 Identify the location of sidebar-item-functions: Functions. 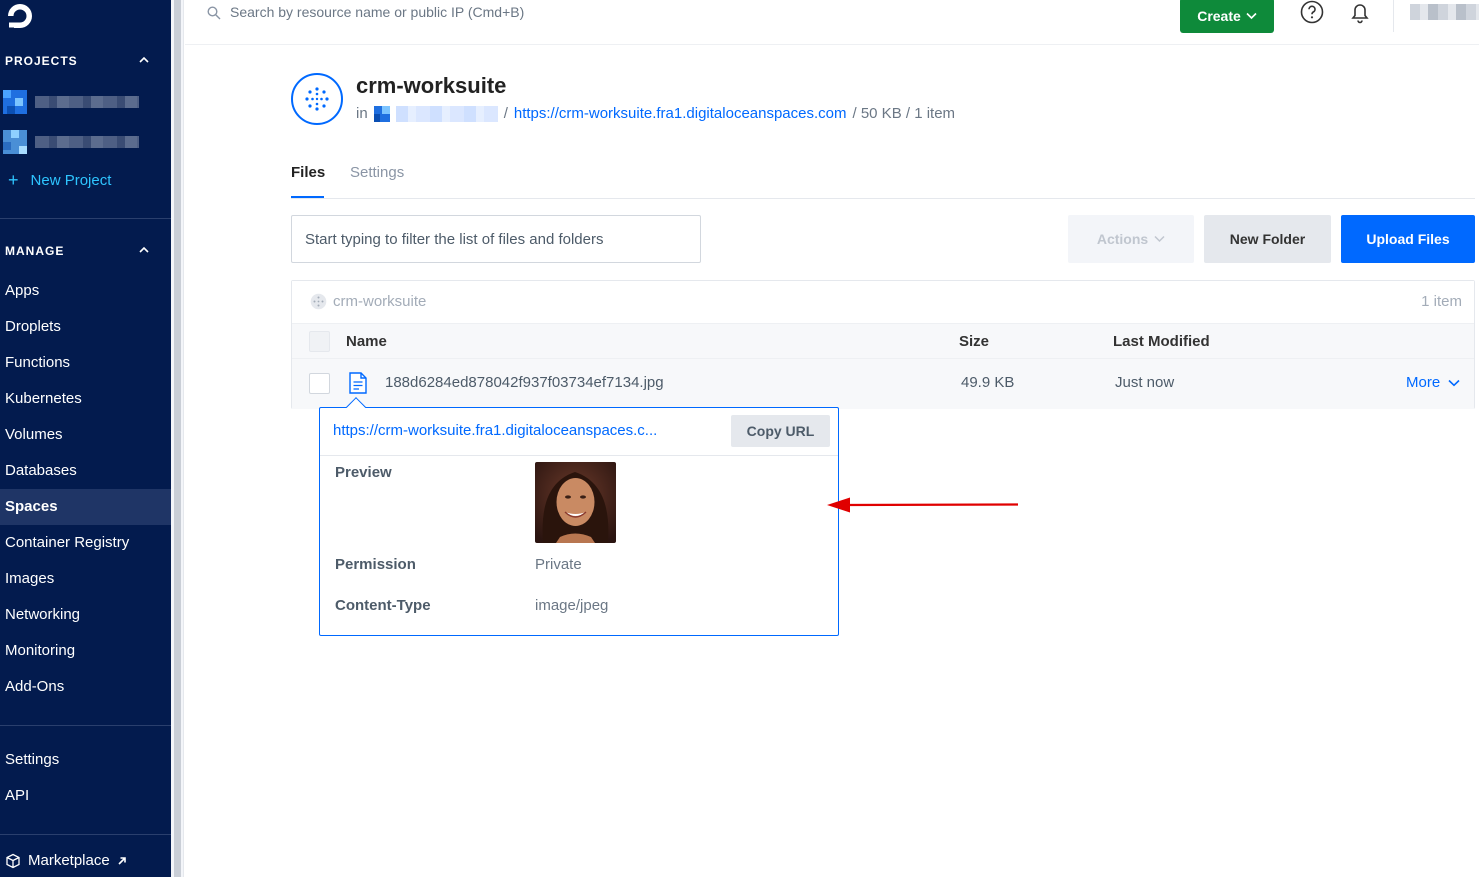
(85, 363).